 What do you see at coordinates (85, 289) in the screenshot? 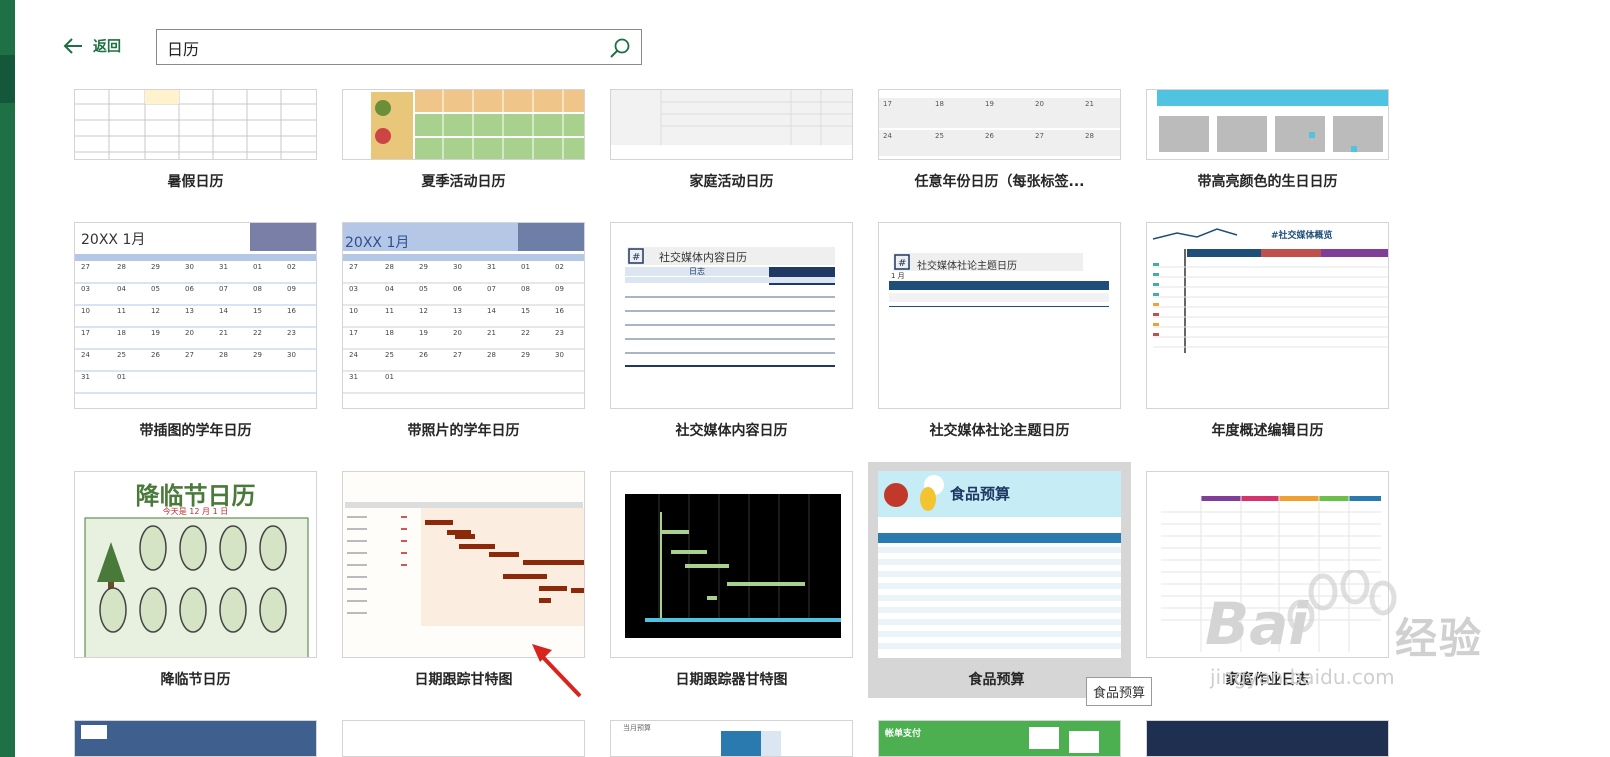
I see `svg-text: 03` at bounding box center [85, 289].